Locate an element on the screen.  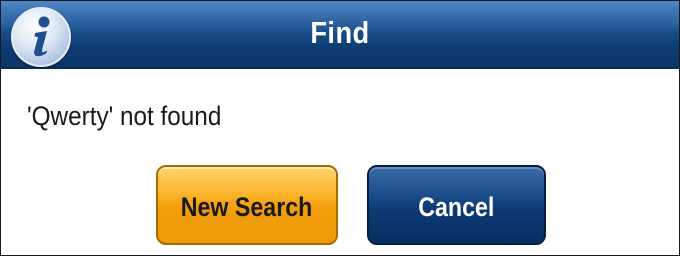
not-found-message: 'Qwerty' not found is located at coordinates (124, 116).